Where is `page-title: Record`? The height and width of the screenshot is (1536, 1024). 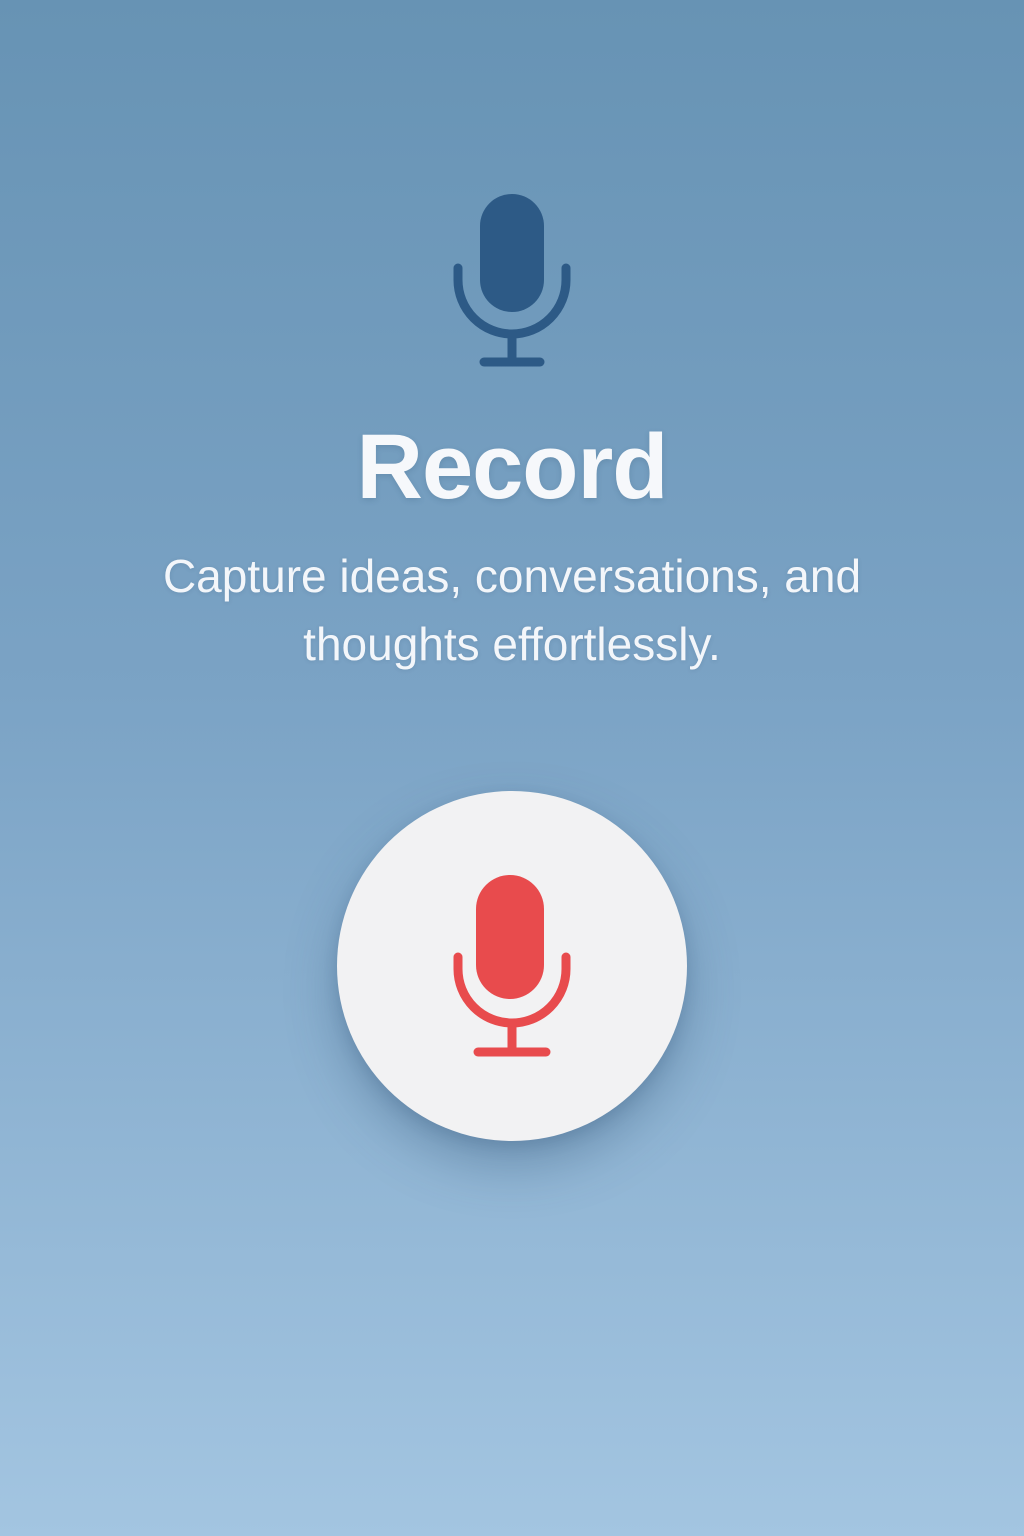 page-title: Record is located at coordinates (512, 467).